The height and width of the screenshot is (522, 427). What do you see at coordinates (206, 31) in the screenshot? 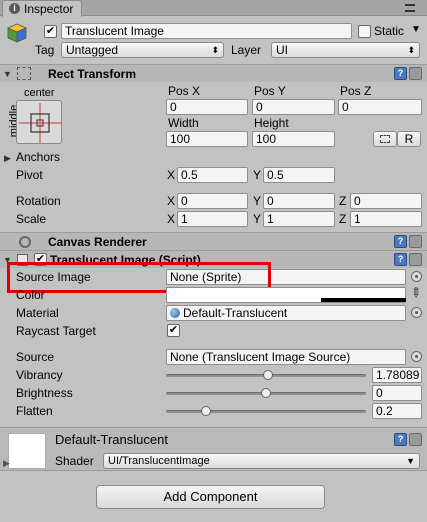
I see `object-name-input: Translucent Image` at bounding box center [206, 31].